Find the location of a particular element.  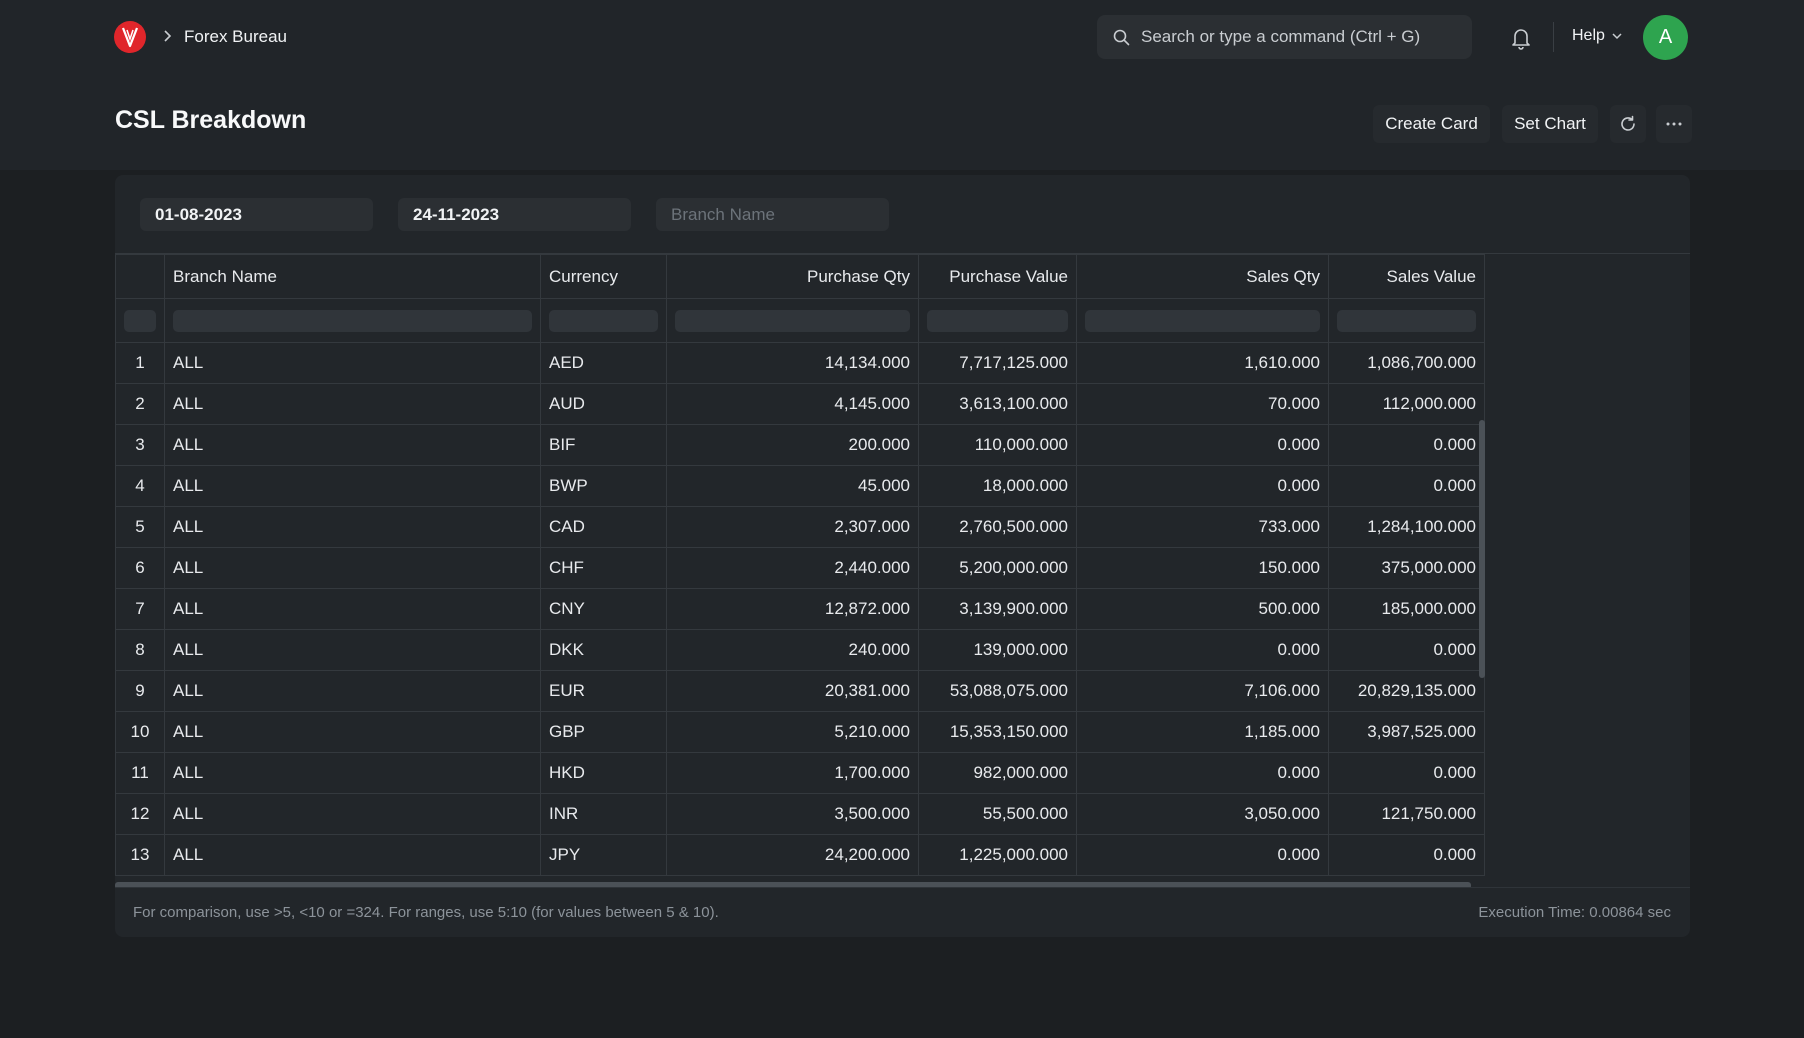

column-header-purchase-qty: Purchase Qty is located at coordinates (792, 276).